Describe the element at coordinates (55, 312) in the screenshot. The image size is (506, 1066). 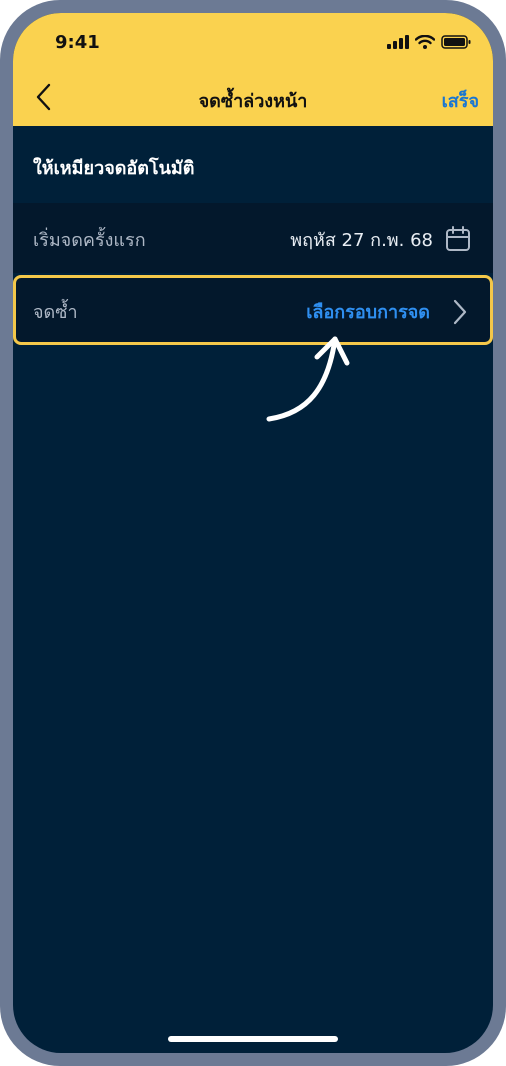
I see `repeat-label: จดซ้ำ` at that location.